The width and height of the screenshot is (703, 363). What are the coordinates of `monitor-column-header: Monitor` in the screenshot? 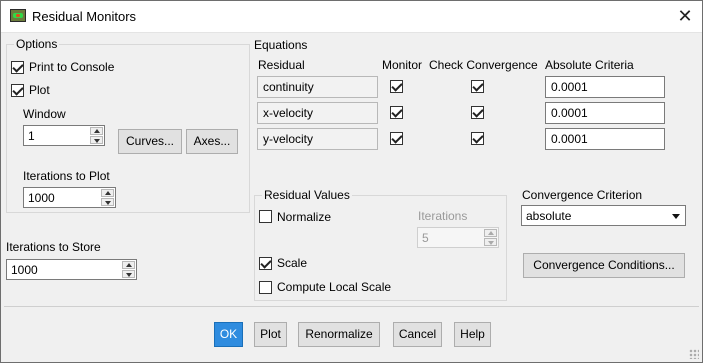 It's located at (402, 65).